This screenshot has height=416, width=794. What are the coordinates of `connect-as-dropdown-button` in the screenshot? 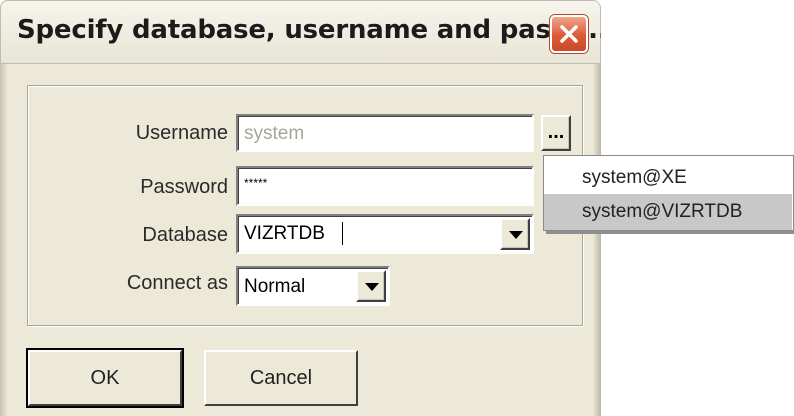 It's located at (371, 286).